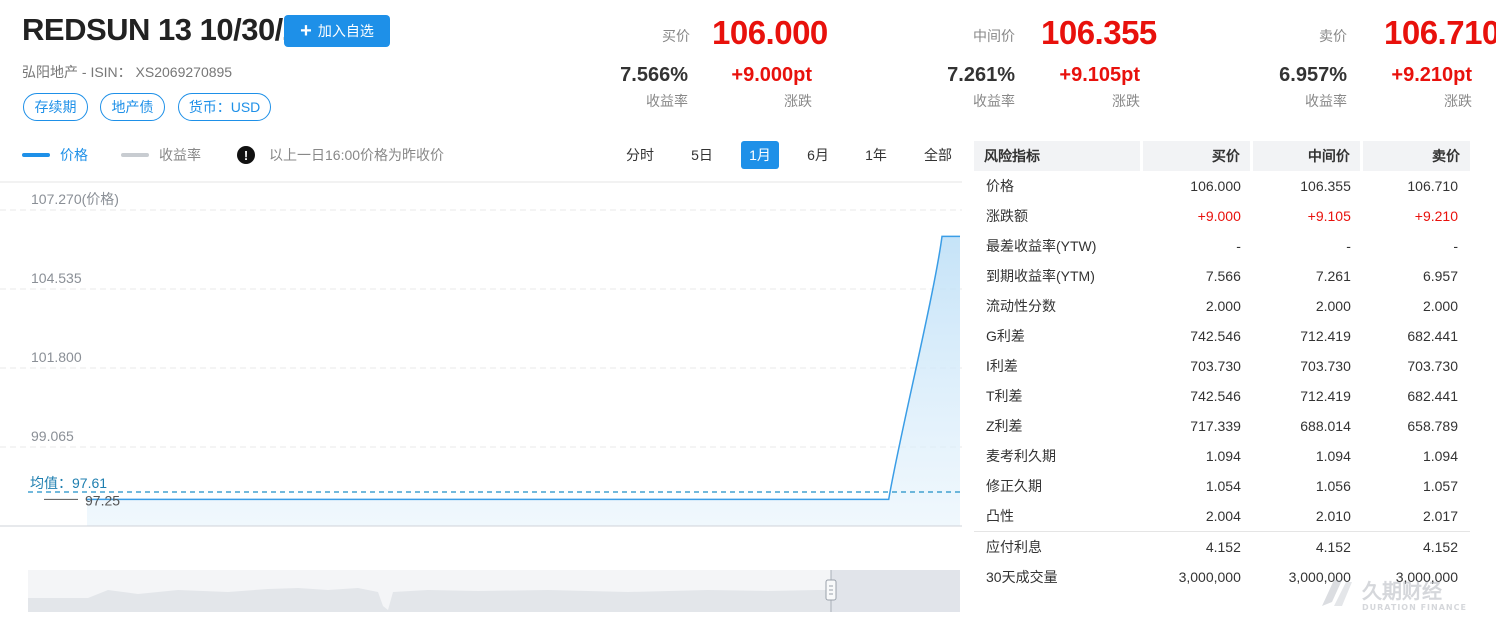  What do you see at coordinates (1004, 396) in the screenshot?
I see `metric-name: T利差` at bounding box center [1004, 396].